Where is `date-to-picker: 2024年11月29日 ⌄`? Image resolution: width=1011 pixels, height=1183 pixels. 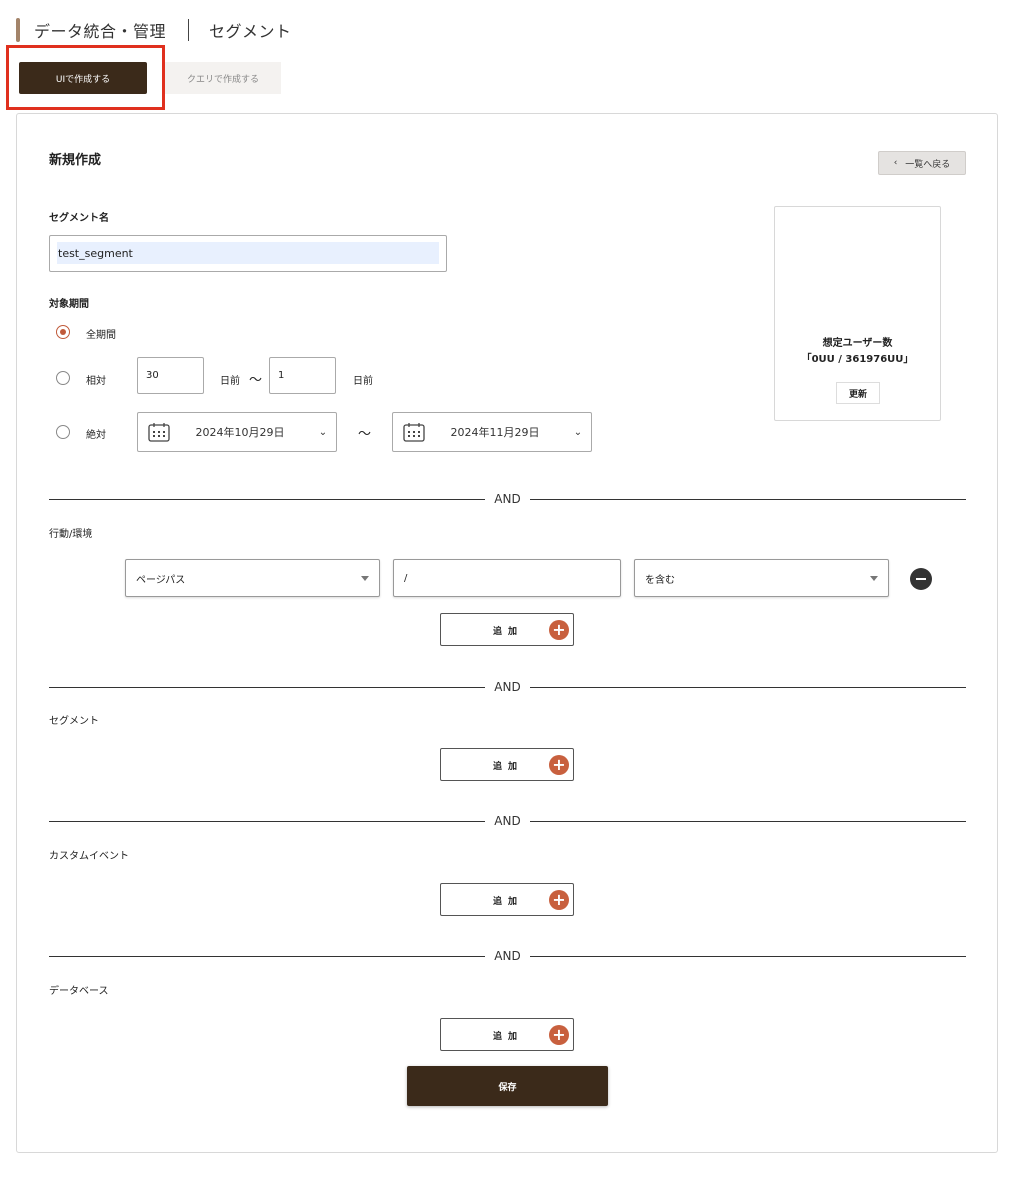 date-to-picker: 2024年11月29日 ⌄ is located at coordinates (492, 432).